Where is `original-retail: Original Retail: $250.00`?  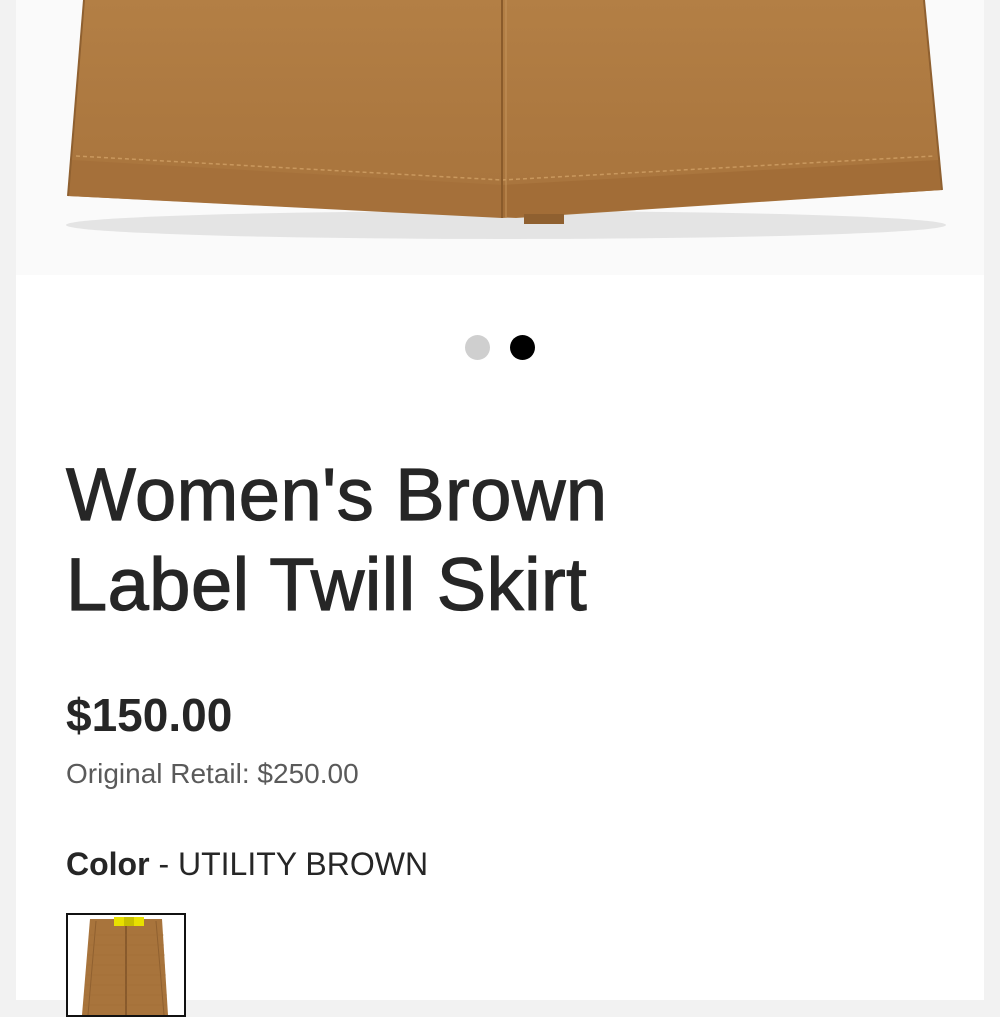 original-retail: Original Retail: $250.00 is located at coordinates (212, 774).